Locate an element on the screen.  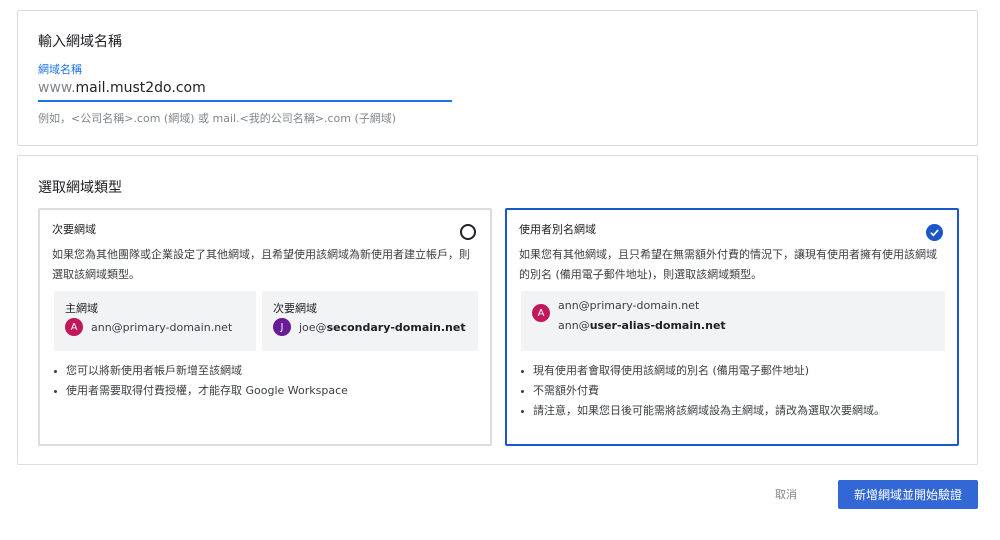
example-email: ann@primary-domain.net is located at coordinates (162, 327).